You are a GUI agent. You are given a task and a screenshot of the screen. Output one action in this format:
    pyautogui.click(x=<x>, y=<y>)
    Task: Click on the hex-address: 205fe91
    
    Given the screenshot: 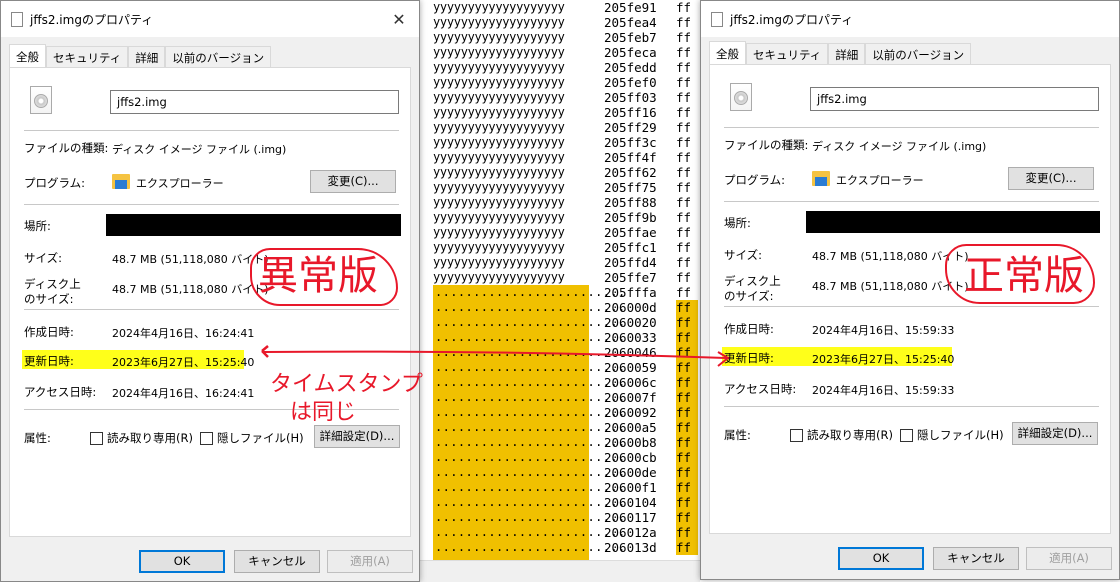 What is the action you would take?
    pyautogui.click(x=630, y=7)
    